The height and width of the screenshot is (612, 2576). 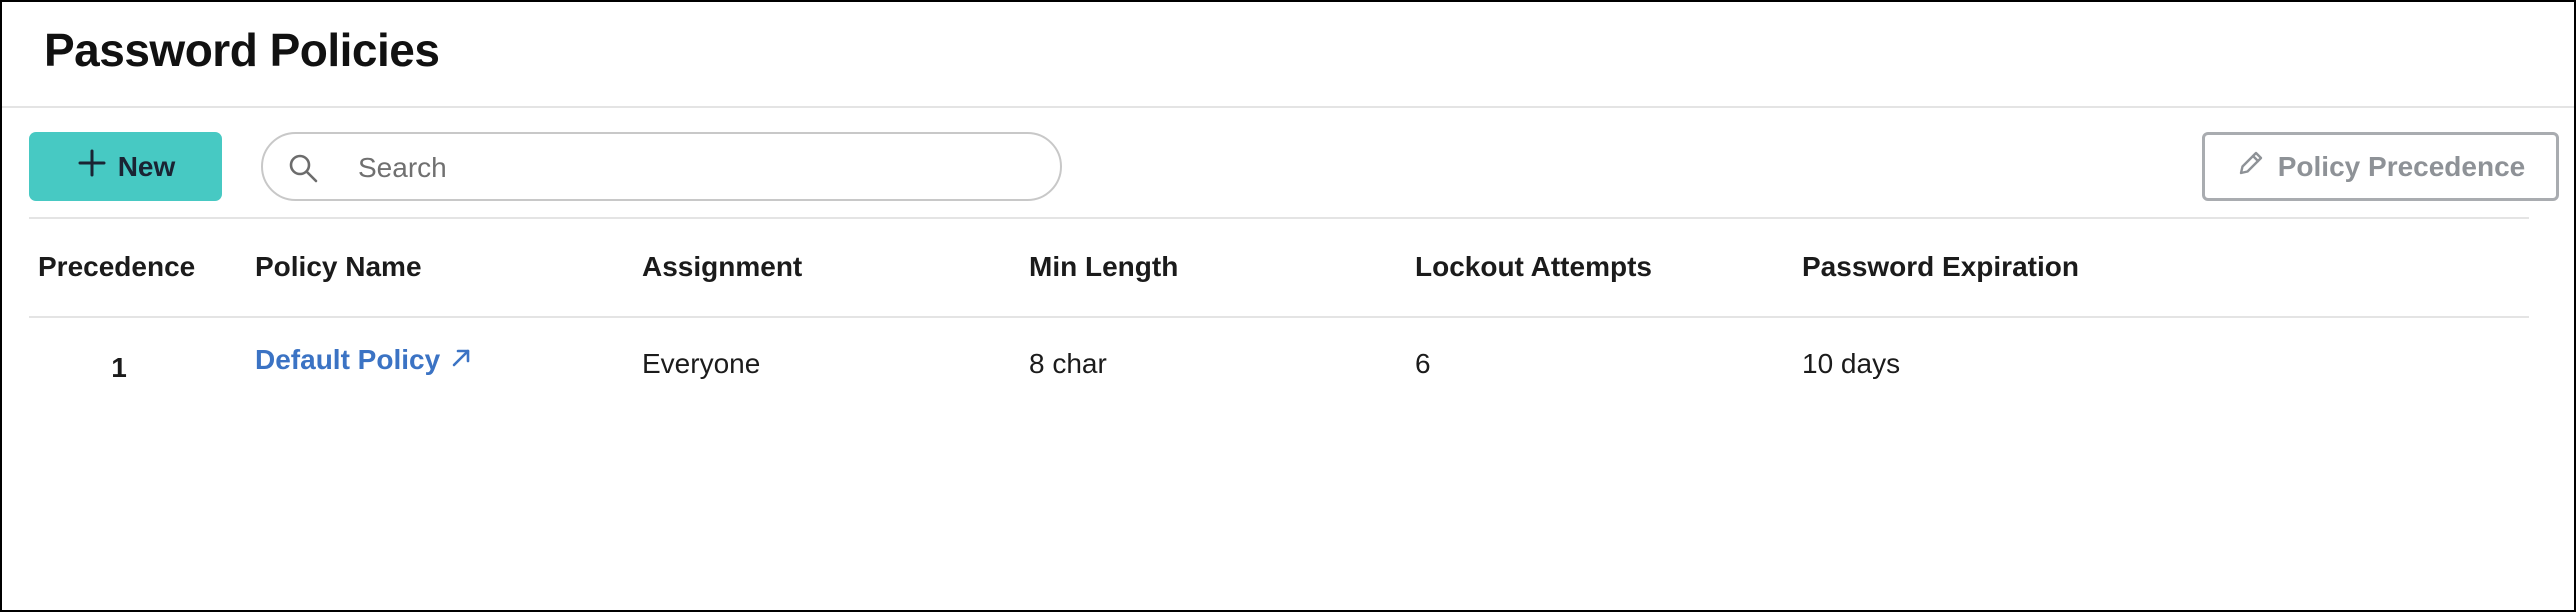 I want to click on search-input, so click(x=688, y=168).